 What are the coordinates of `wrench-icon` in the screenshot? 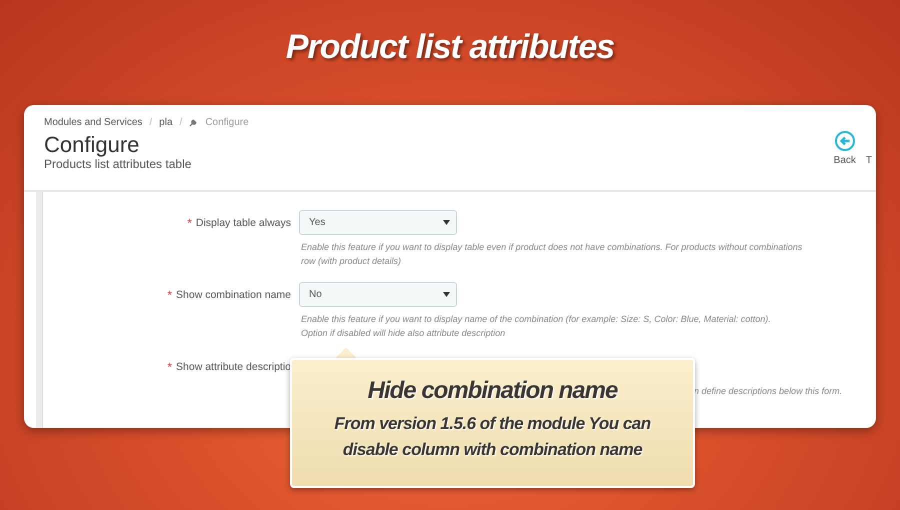 It's located at (193, 122).